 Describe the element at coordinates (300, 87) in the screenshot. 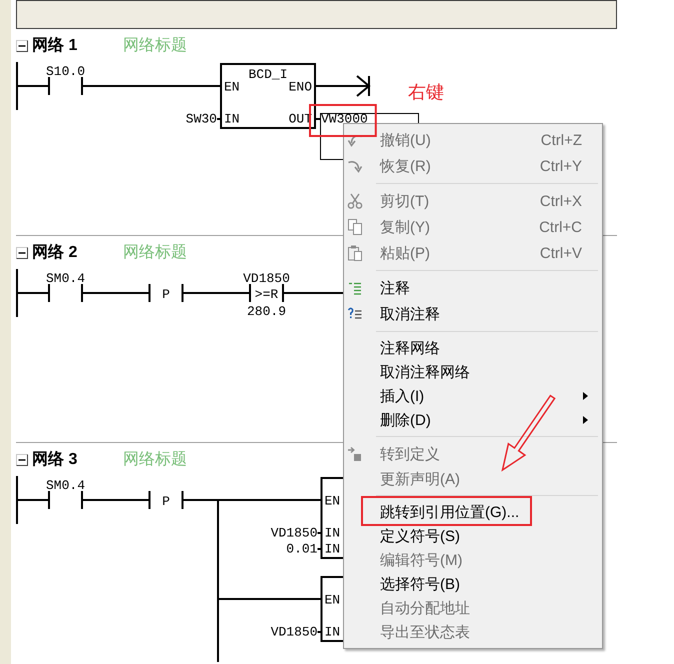

I see `pin-label: ENO` at that location.